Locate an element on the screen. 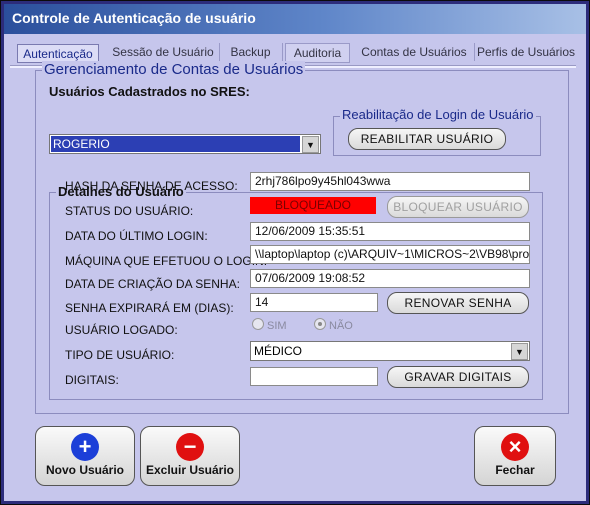  close-button: × Fechar is located at coordinates (515, 456).